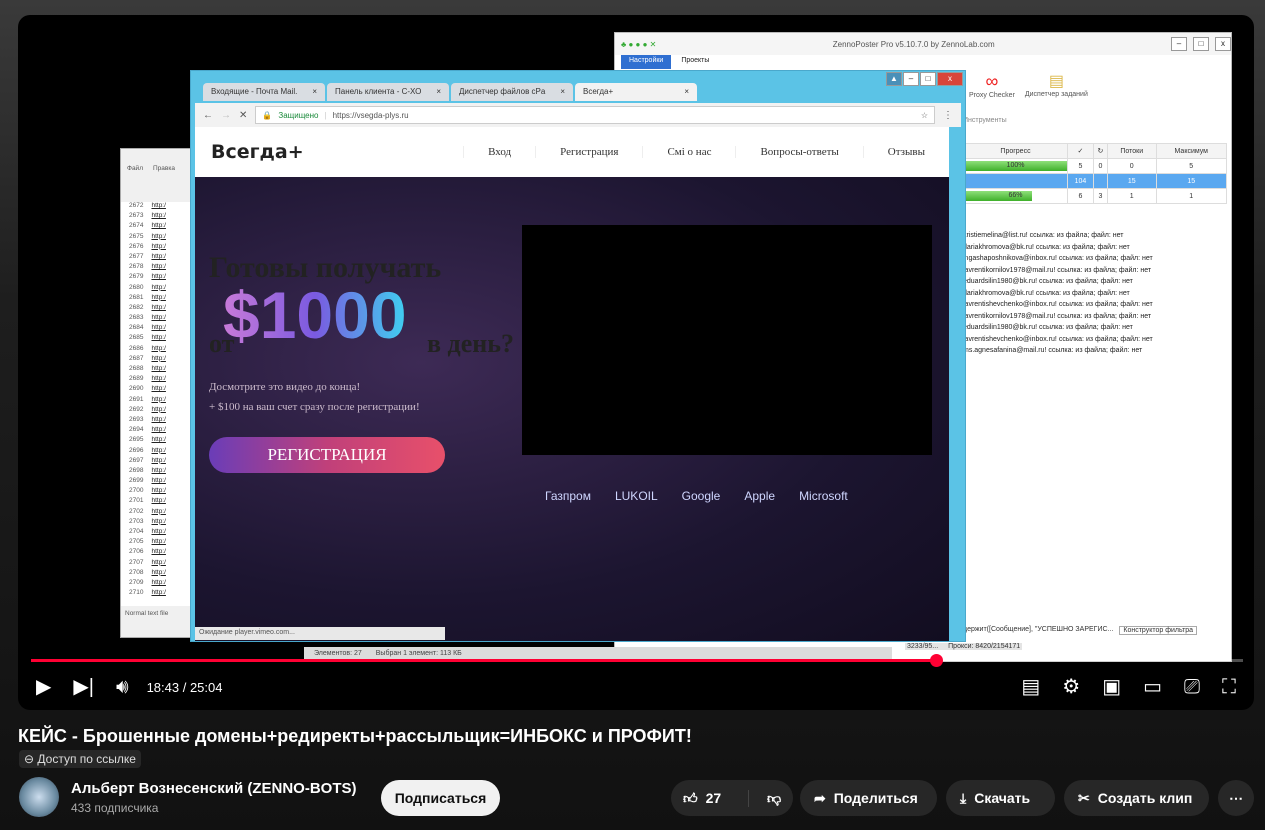  I want to click on notepad-line: 2704 http:/, so click(159, 533).